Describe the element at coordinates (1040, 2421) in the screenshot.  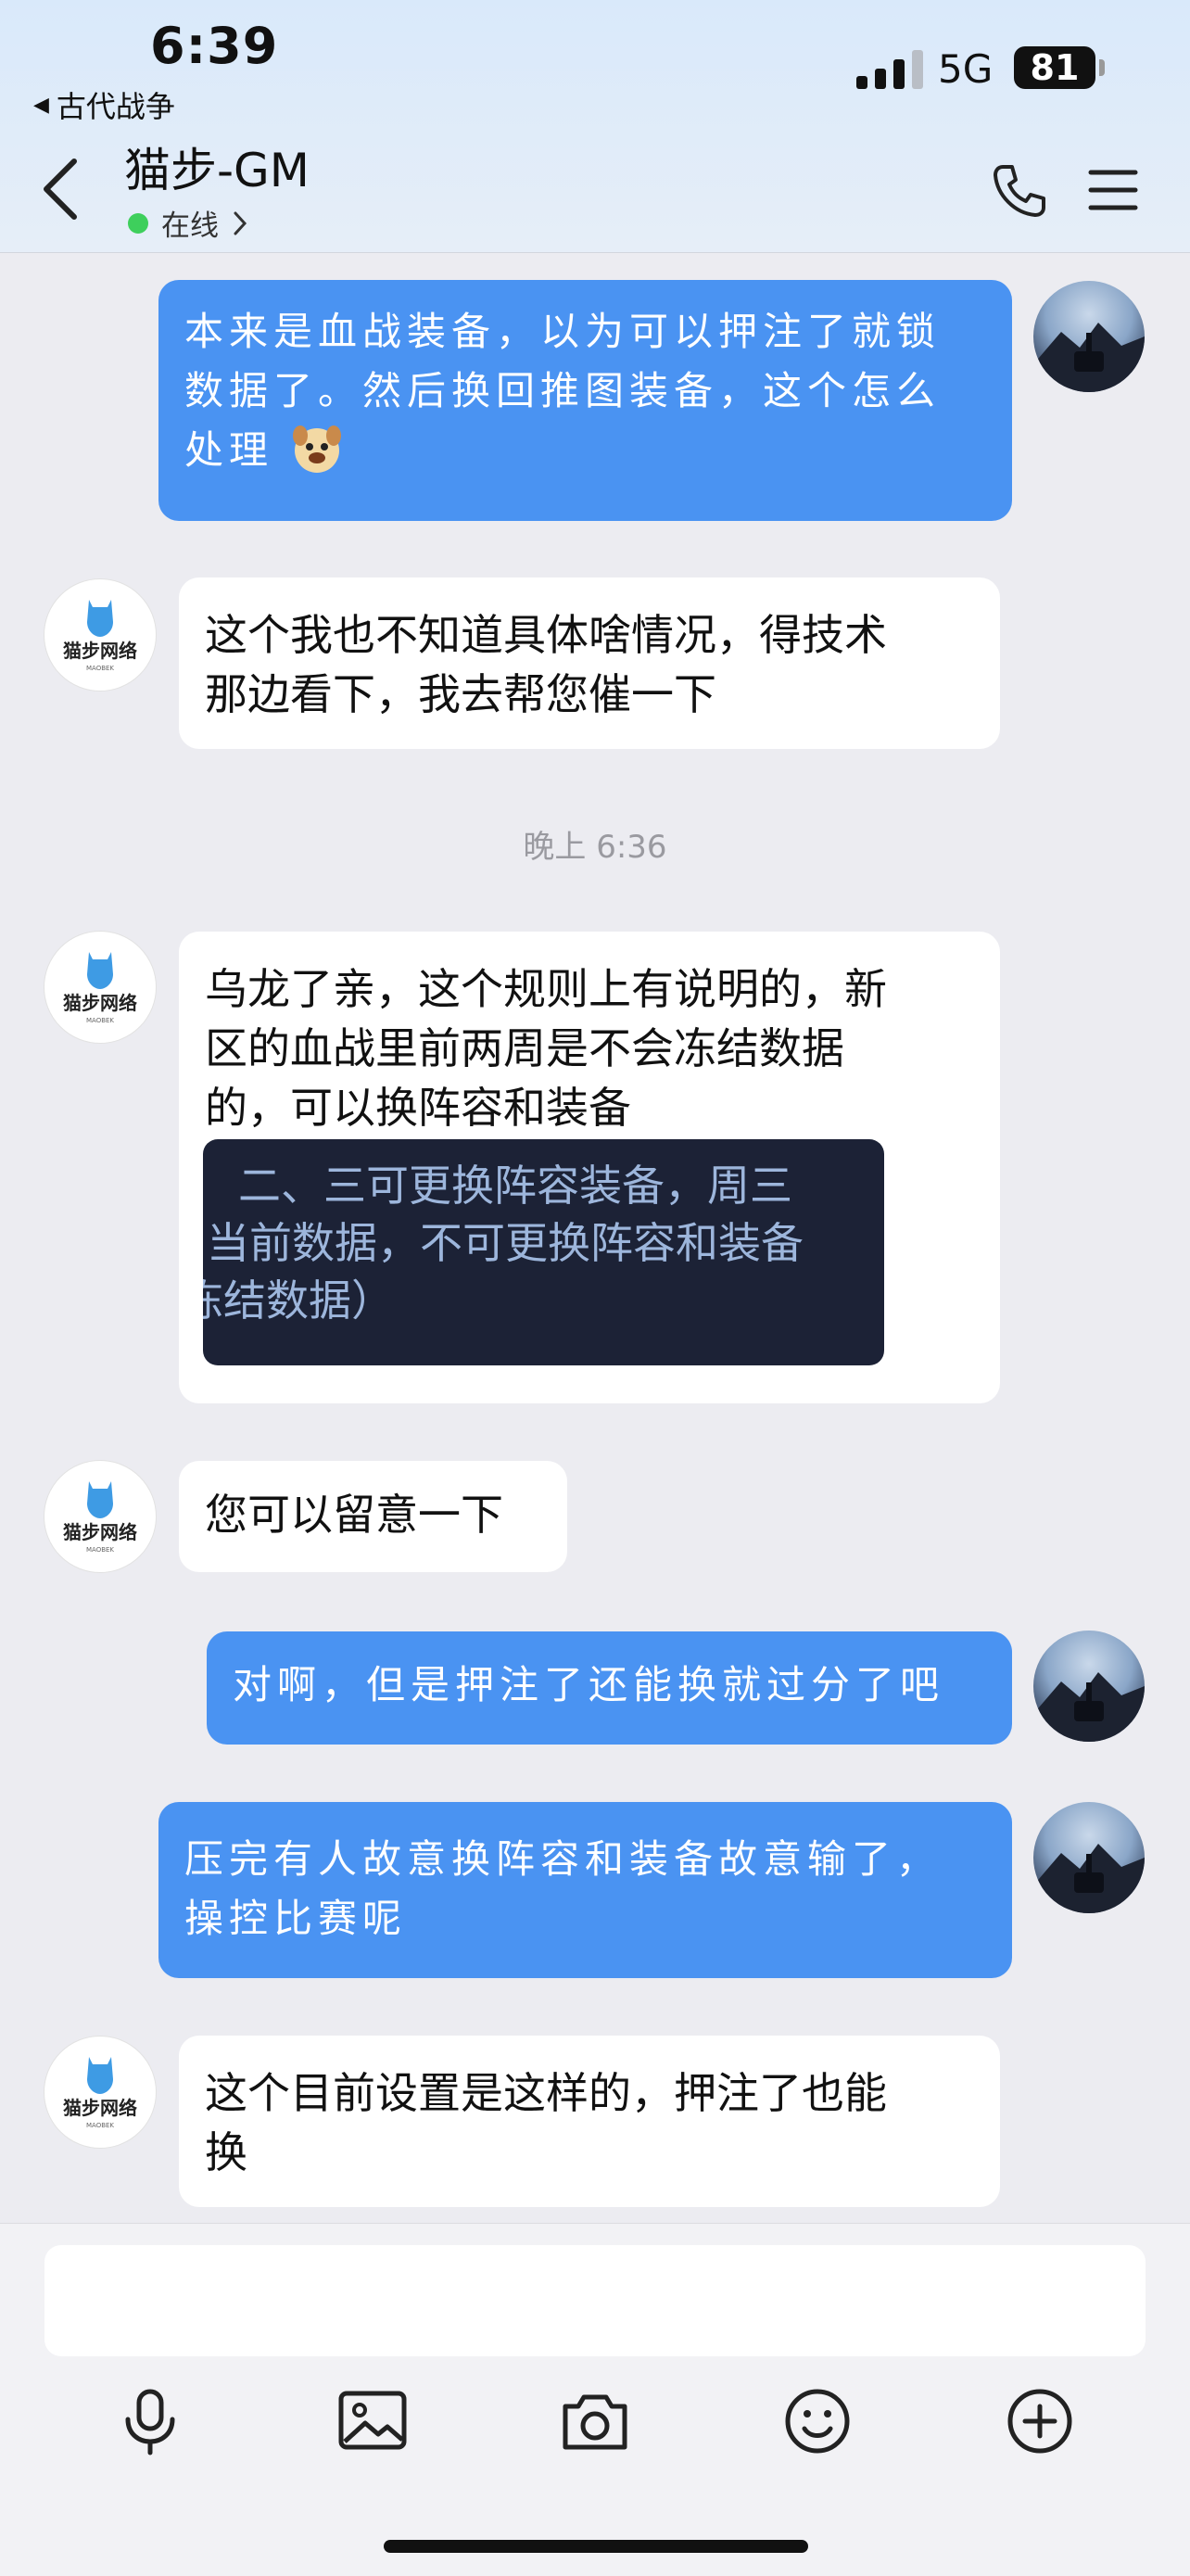
I see `plus-icon` at that location.